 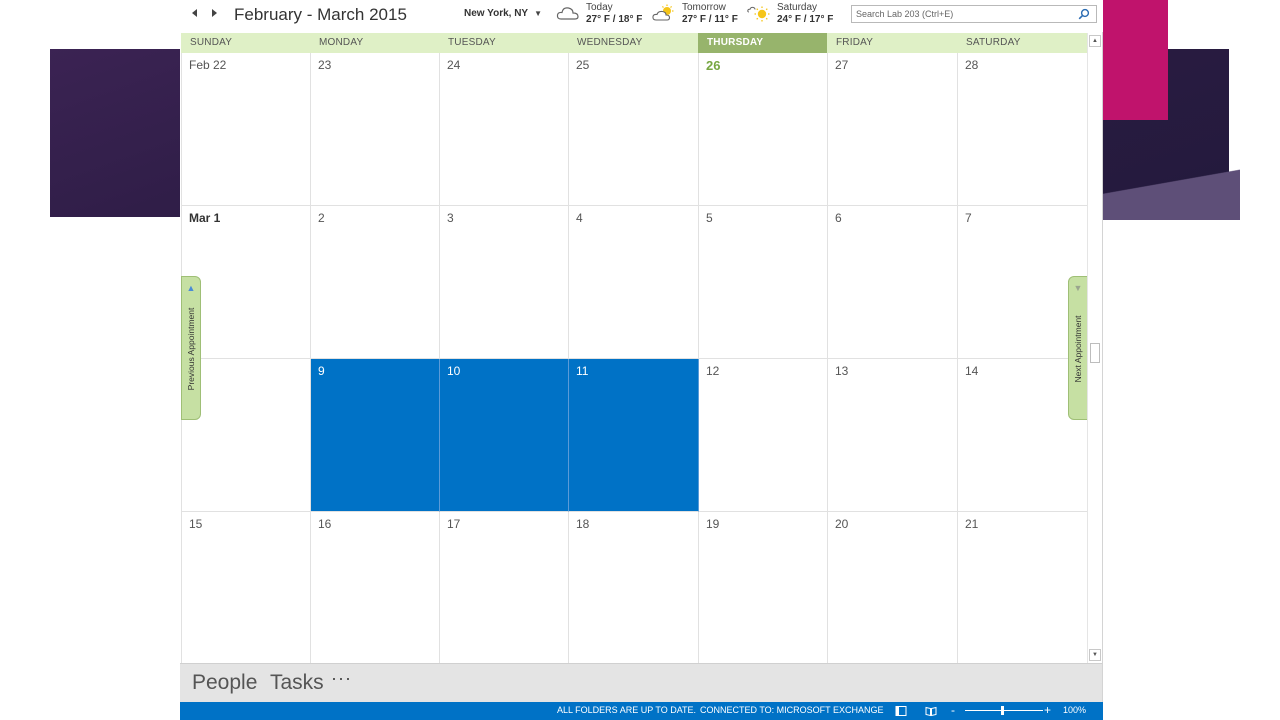 What do you see at coordinates (696, 16) in the screenshot?
I see `weather-tomorrow: Tomorrow 27° F / 11° F` at bounding box center [696, 16].